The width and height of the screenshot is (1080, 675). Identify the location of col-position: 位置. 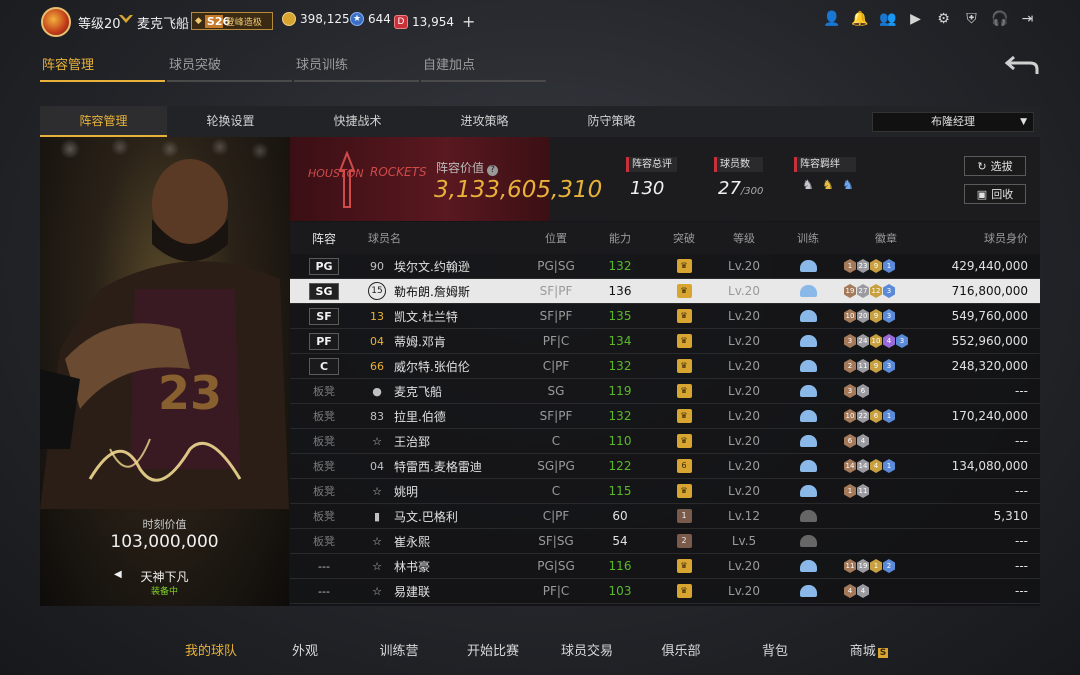
(556, 238).